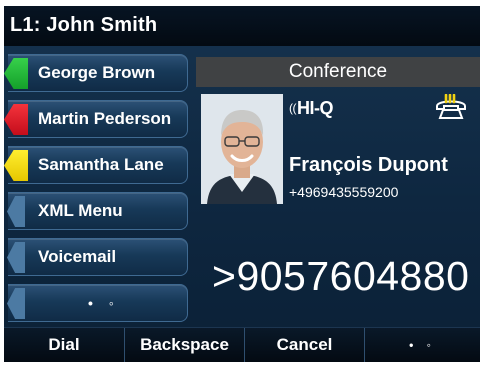 This screenshot has width=484, height=365. I want to click on caller-number: +4969435559200, so click(344, 192).